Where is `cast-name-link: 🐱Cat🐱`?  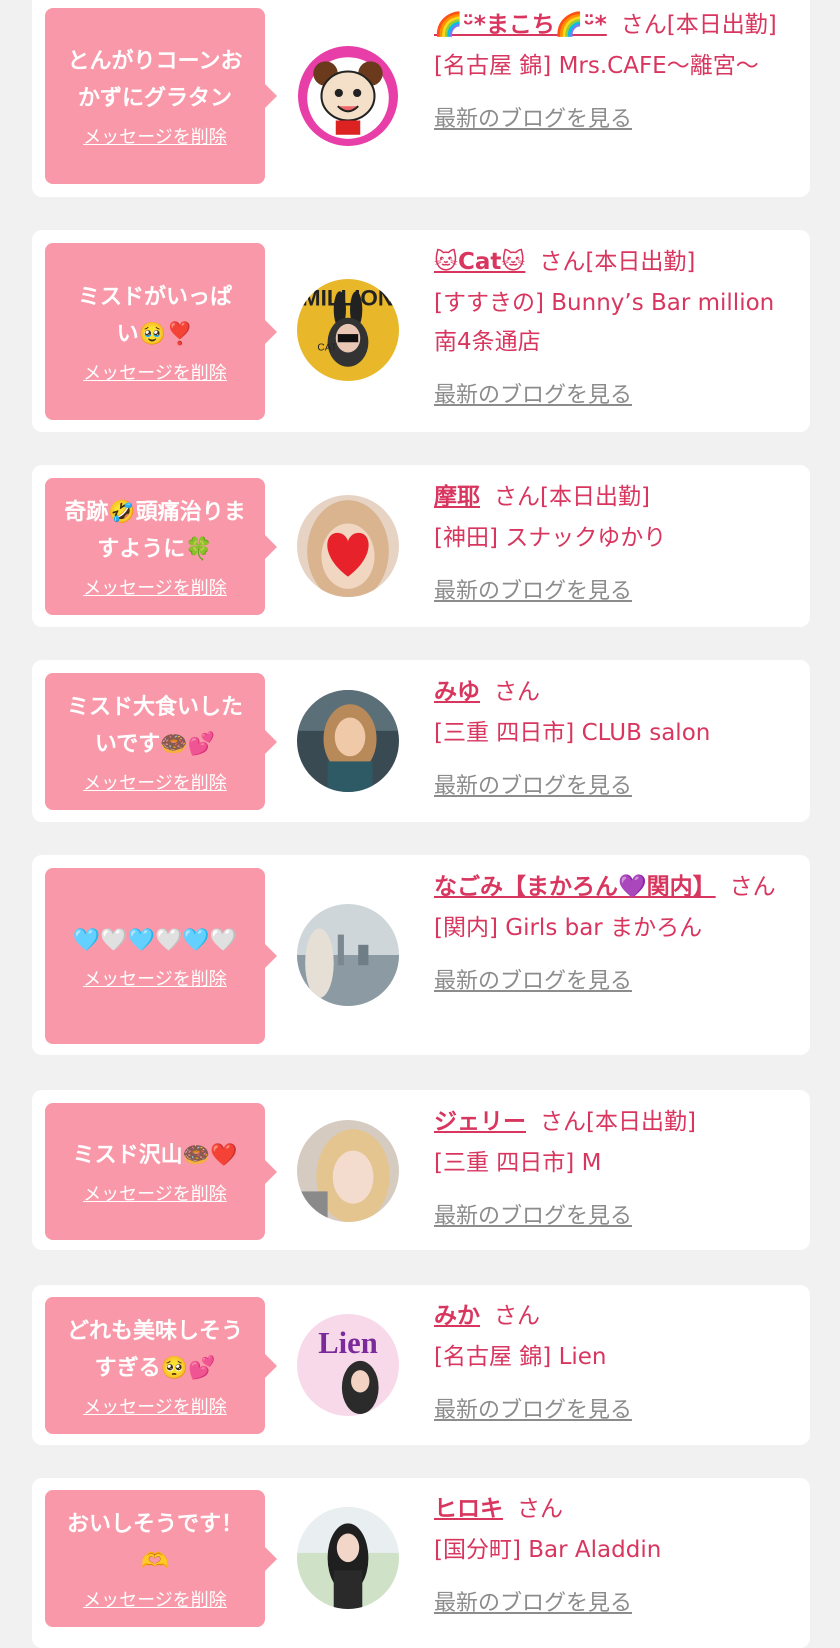 cast-name-link: 🐱Cat🐱 is located at coordinates (479, 262).